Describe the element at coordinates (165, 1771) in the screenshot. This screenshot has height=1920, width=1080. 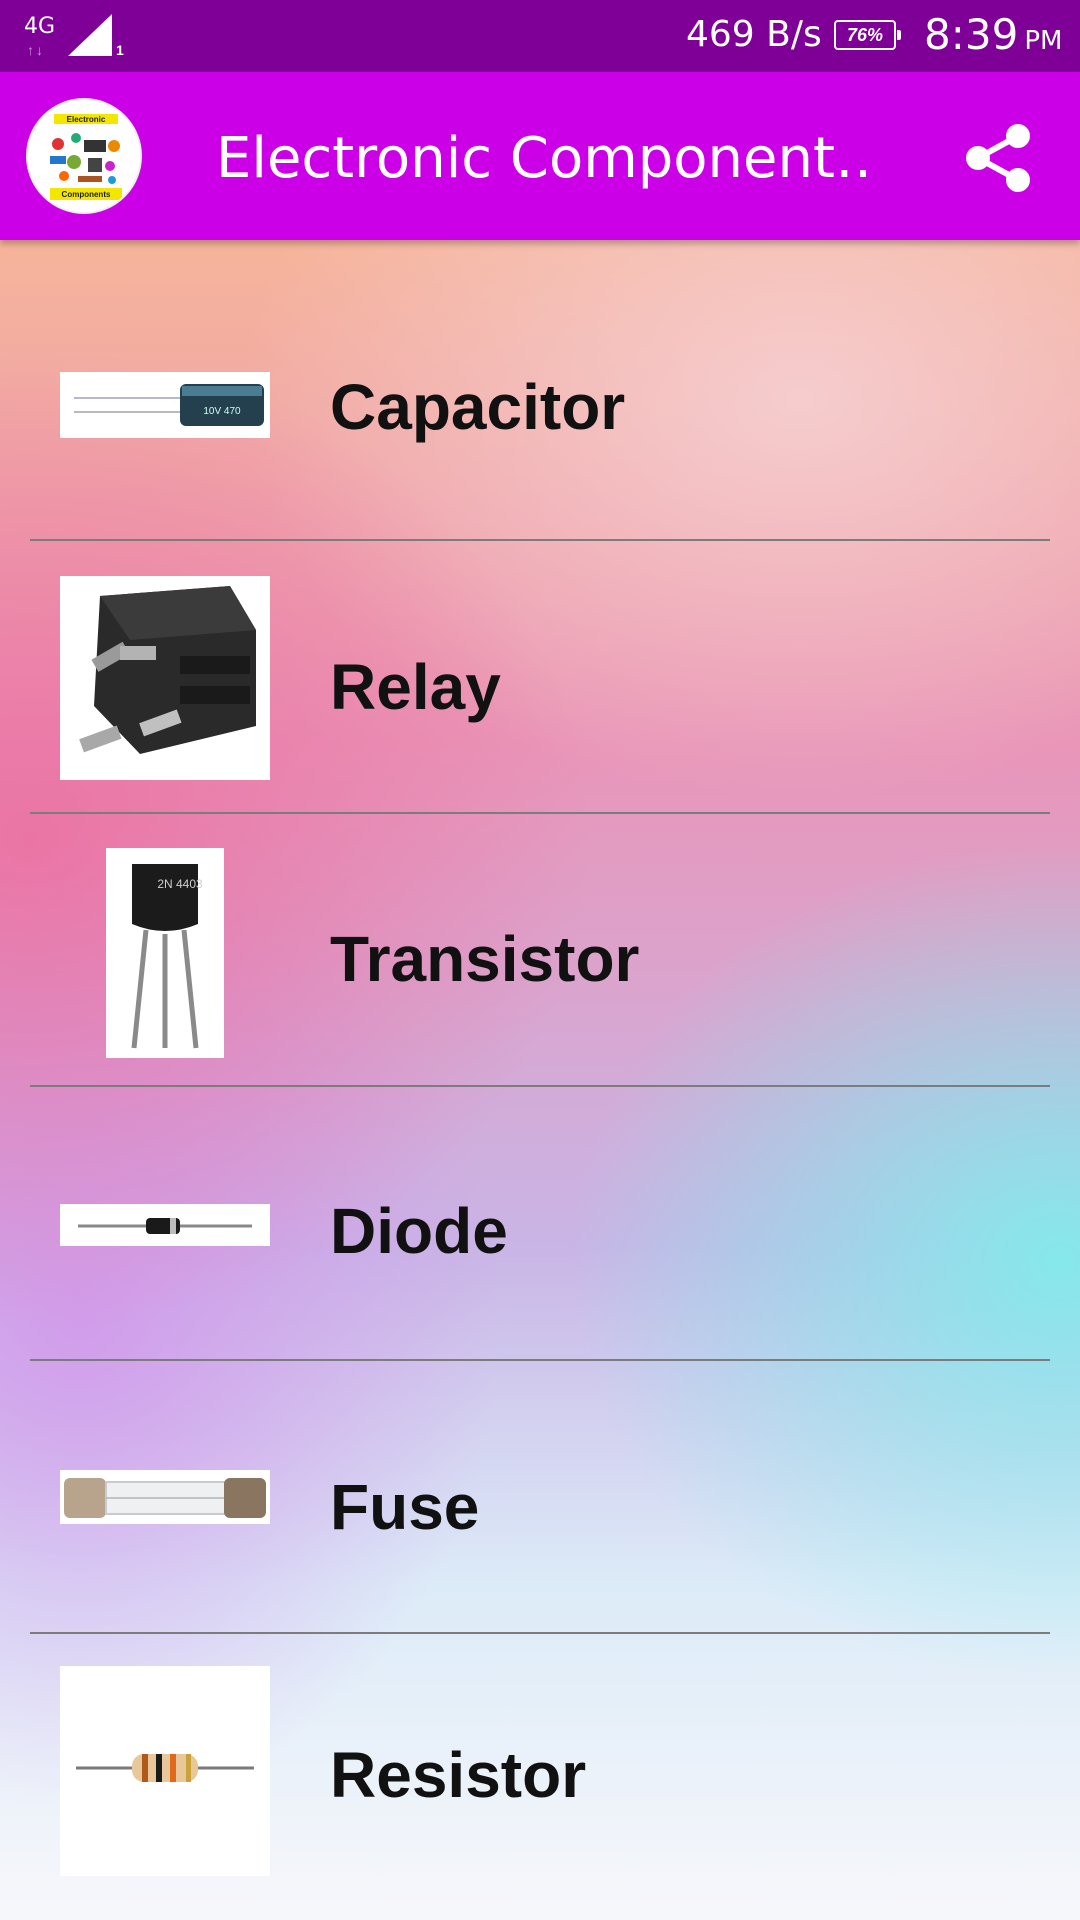
I see `resistor-image` at that location.